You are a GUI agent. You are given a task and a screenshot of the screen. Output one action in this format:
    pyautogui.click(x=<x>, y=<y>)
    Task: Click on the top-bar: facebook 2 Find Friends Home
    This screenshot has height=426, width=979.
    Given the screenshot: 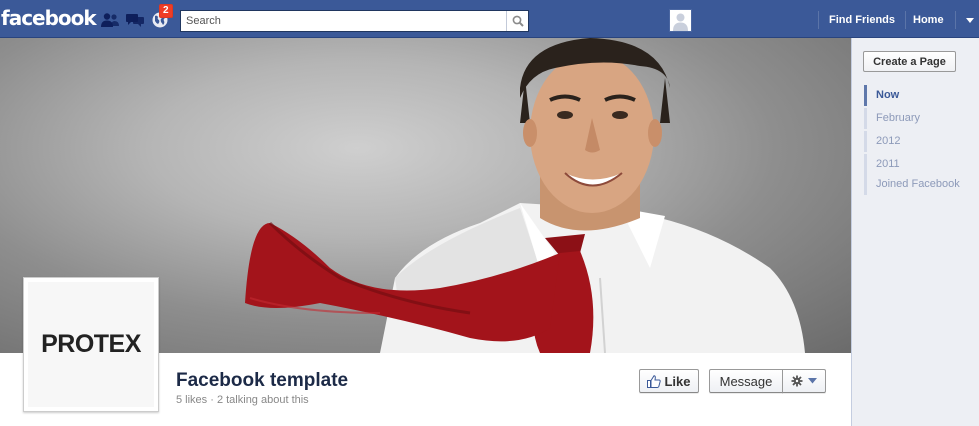 What is the action you would take?
    pyautogui.click(x=489, y=19)
    